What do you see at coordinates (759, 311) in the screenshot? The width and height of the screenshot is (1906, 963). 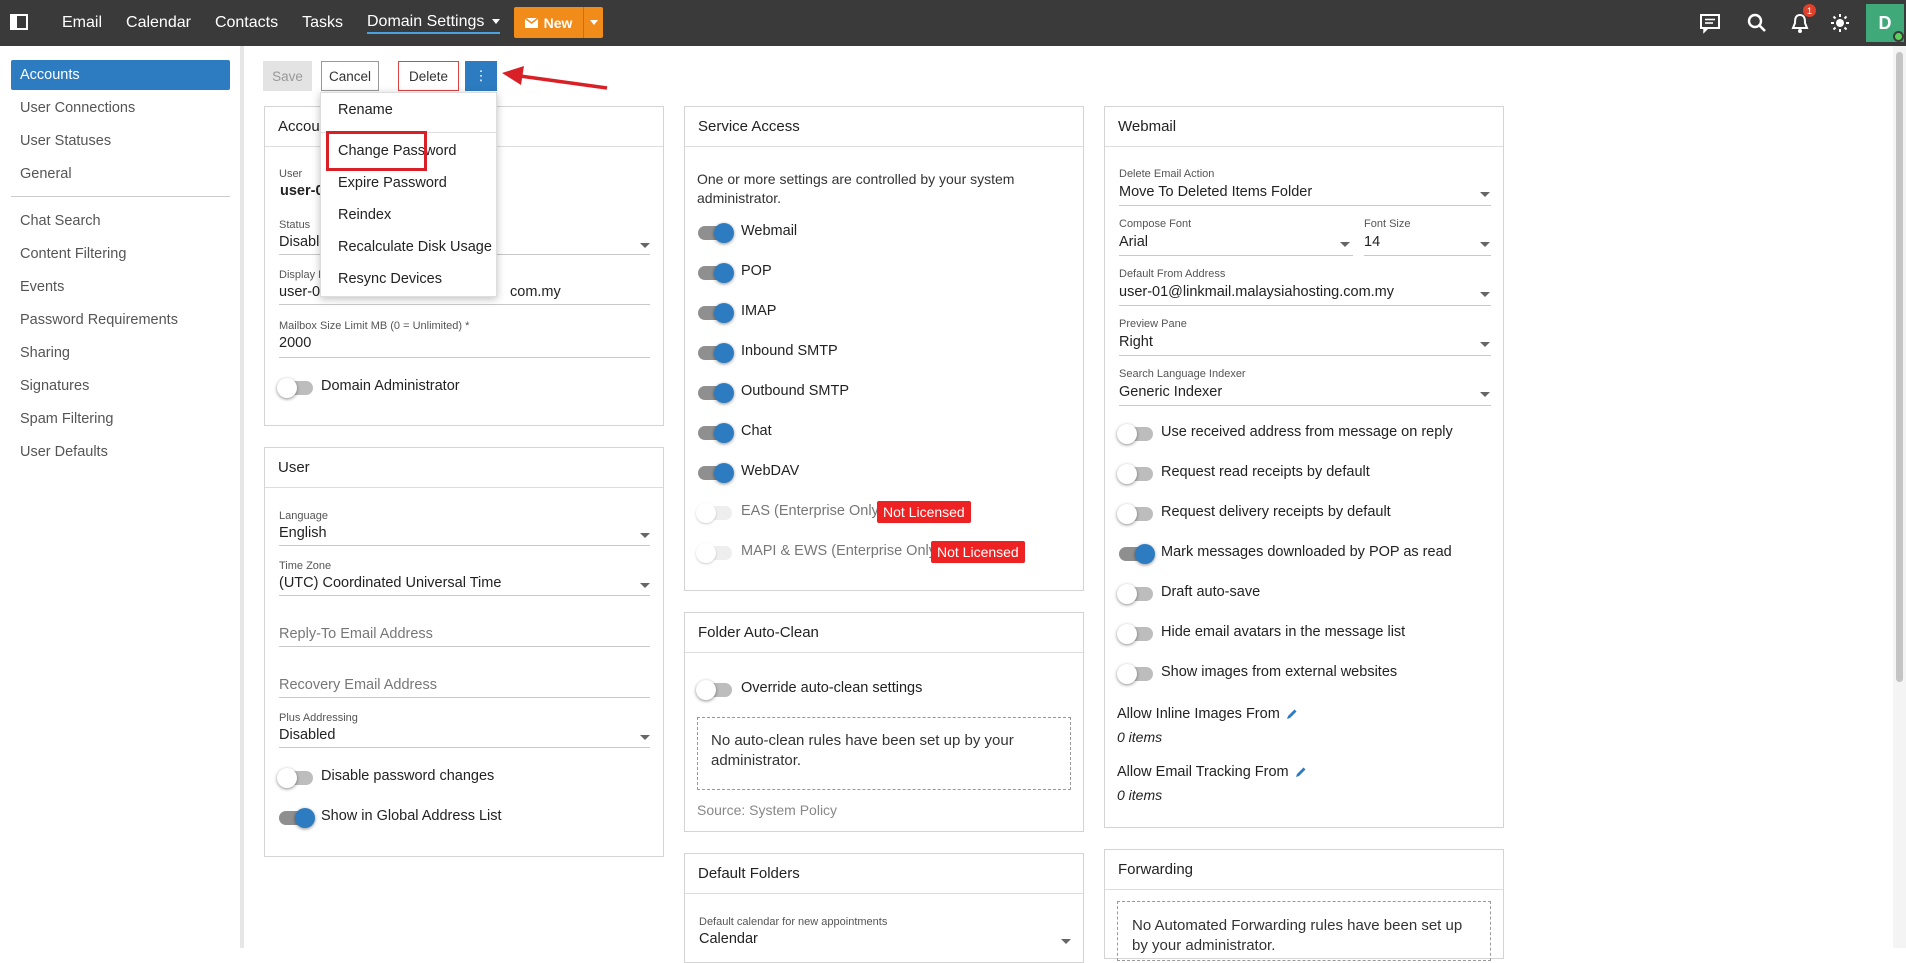 I see `imap-label: IMAP` at bounding box center [759, 311].